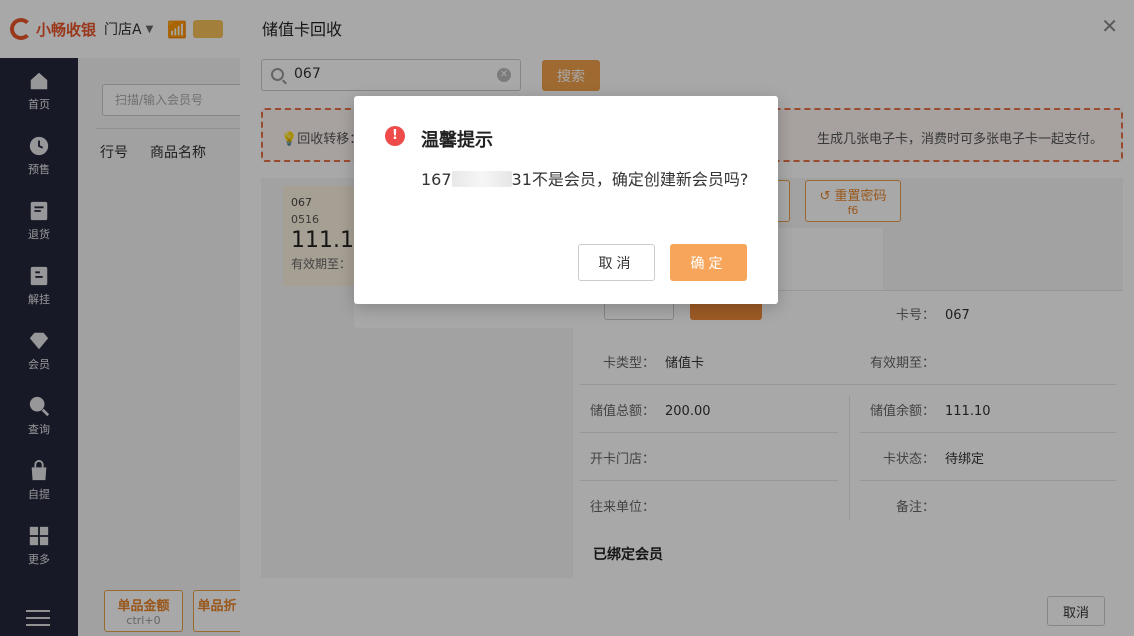  I want to click on dialog-message: 167 31不是会员，确定创建新会员吗?, so click(586, 179).